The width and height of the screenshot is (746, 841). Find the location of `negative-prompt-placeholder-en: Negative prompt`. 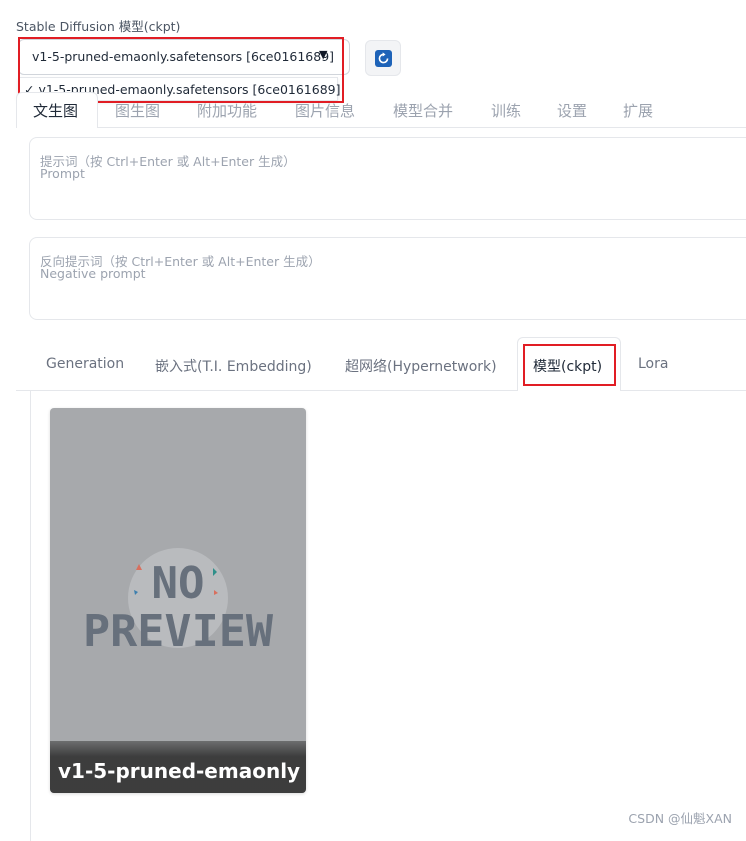

negative-prompt-placeholder-en: Negative prompt is located at coordinates (93, 273).